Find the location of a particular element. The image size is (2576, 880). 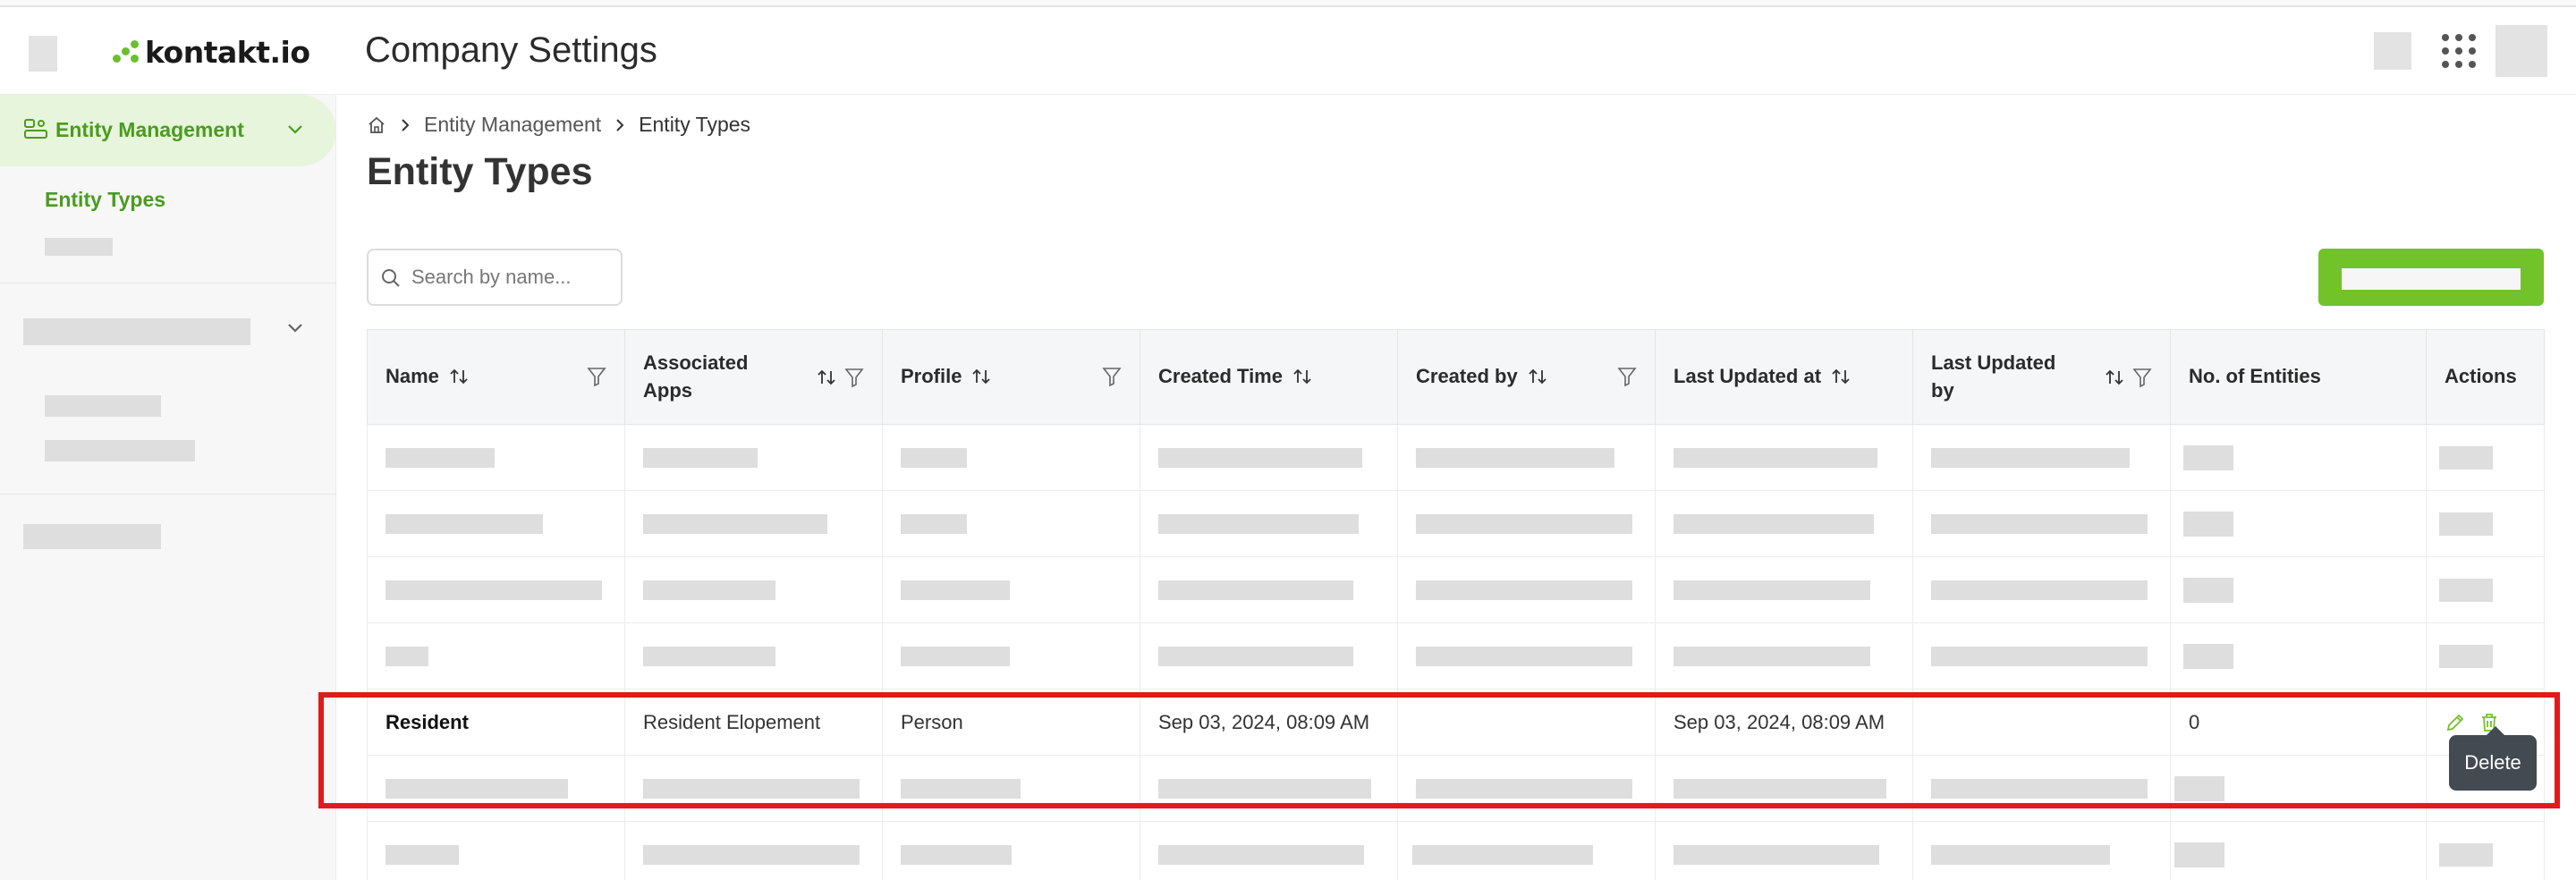

column-header-last-updated-by: Last Updated by is located at coordinates (2041, 377).